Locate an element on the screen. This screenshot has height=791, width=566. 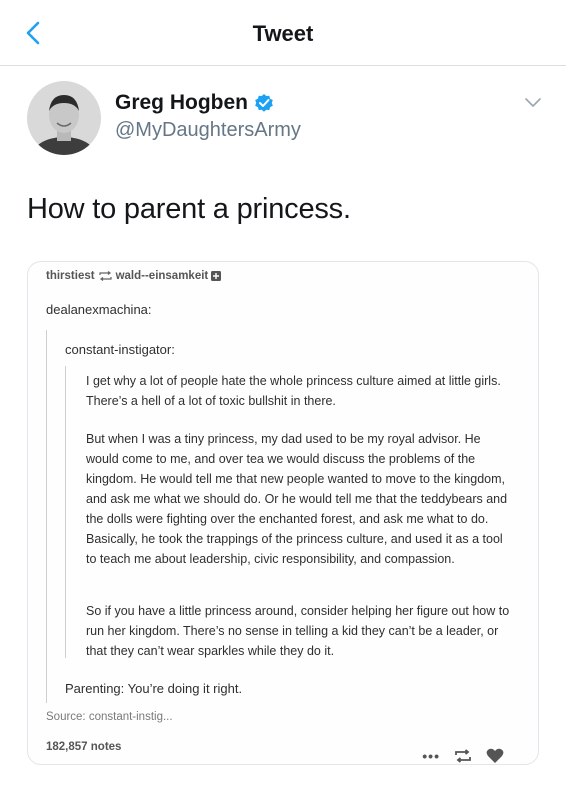
chevron-down-icon is located at coordinates (533, 103).